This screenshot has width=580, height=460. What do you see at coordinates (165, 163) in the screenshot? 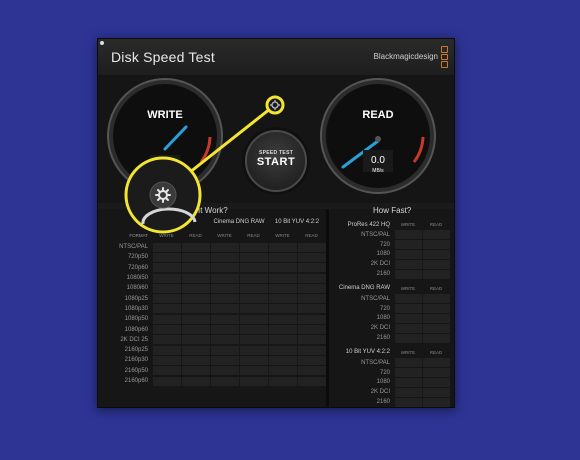
I see `write-gauge-value: 0.0` at bounding box center [165, 163].